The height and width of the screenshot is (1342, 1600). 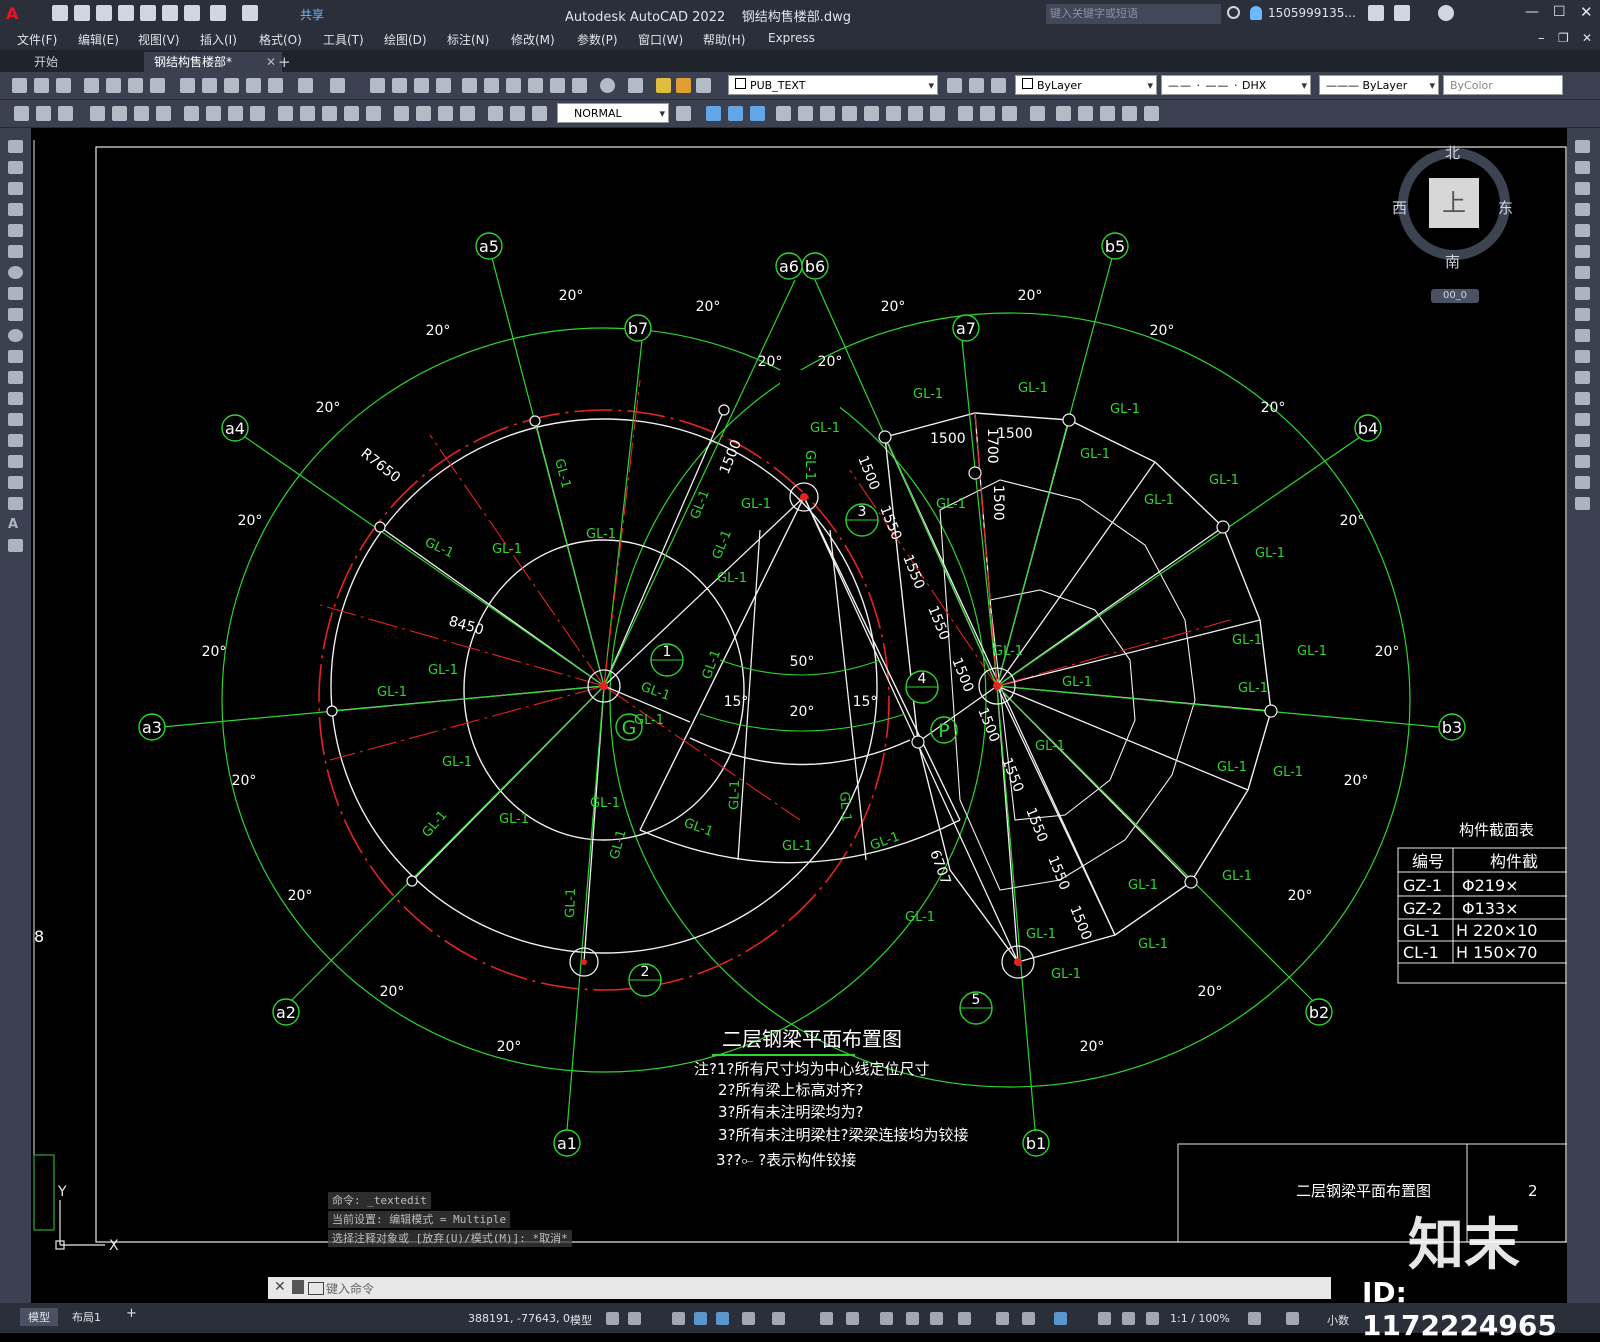 I want to click on paste-icon, so click(x=231, y=85).